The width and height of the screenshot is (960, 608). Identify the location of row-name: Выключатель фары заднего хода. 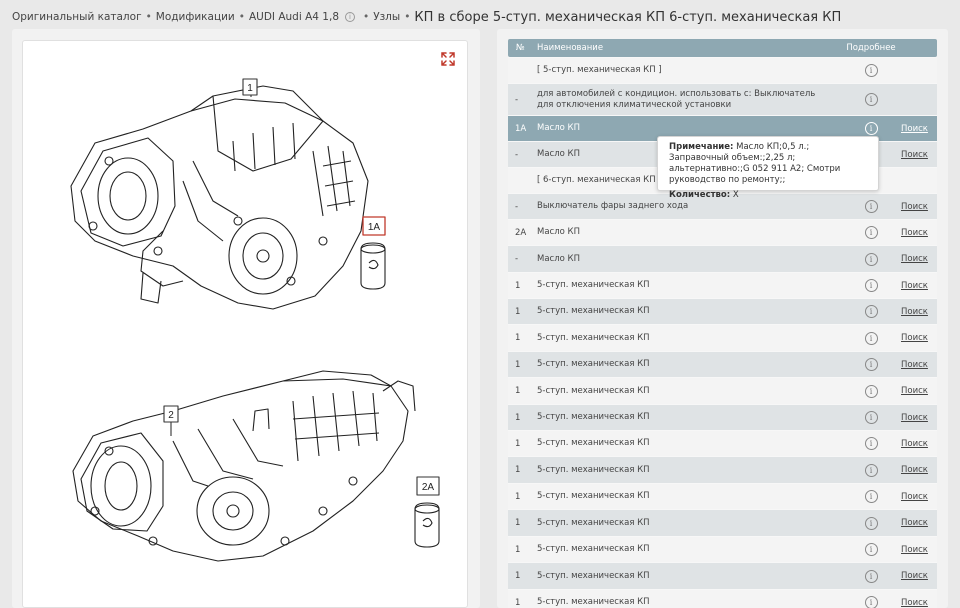
(613, 206).